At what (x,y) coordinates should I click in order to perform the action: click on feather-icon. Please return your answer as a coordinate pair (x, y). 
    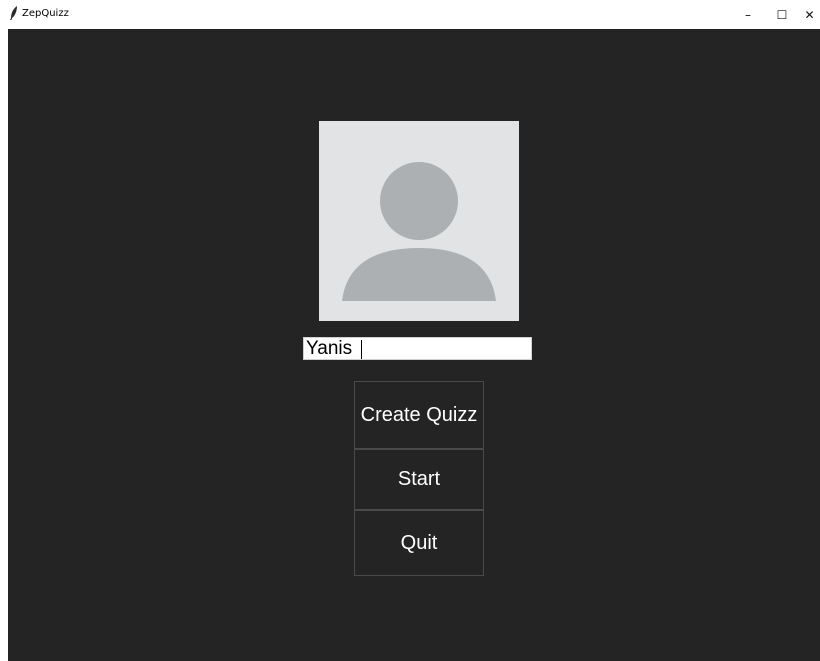
    Looking at the image, I should click on (14, 13).